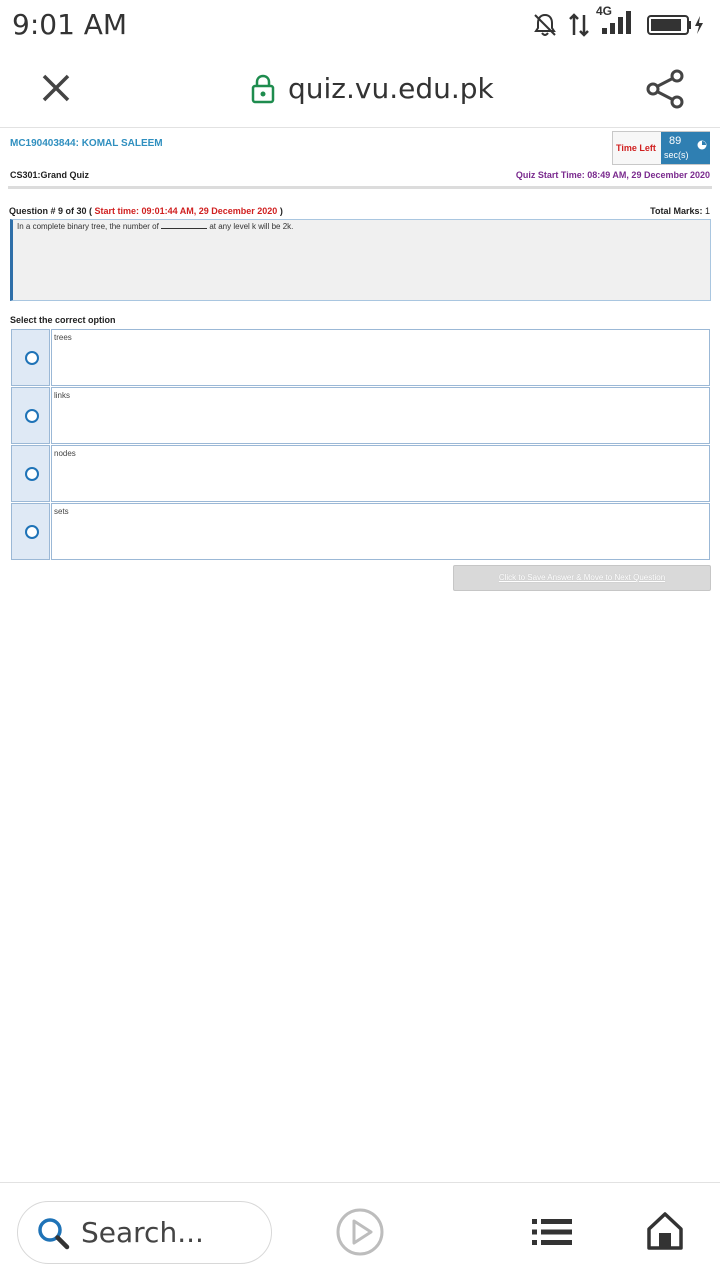 This screenshot has width=720, height=1280. What do you see at coordinates (88, 226) in the screenshot?
I see `question-text-before: In a complete binary tree, the number of` at bounding box center [88, 226].